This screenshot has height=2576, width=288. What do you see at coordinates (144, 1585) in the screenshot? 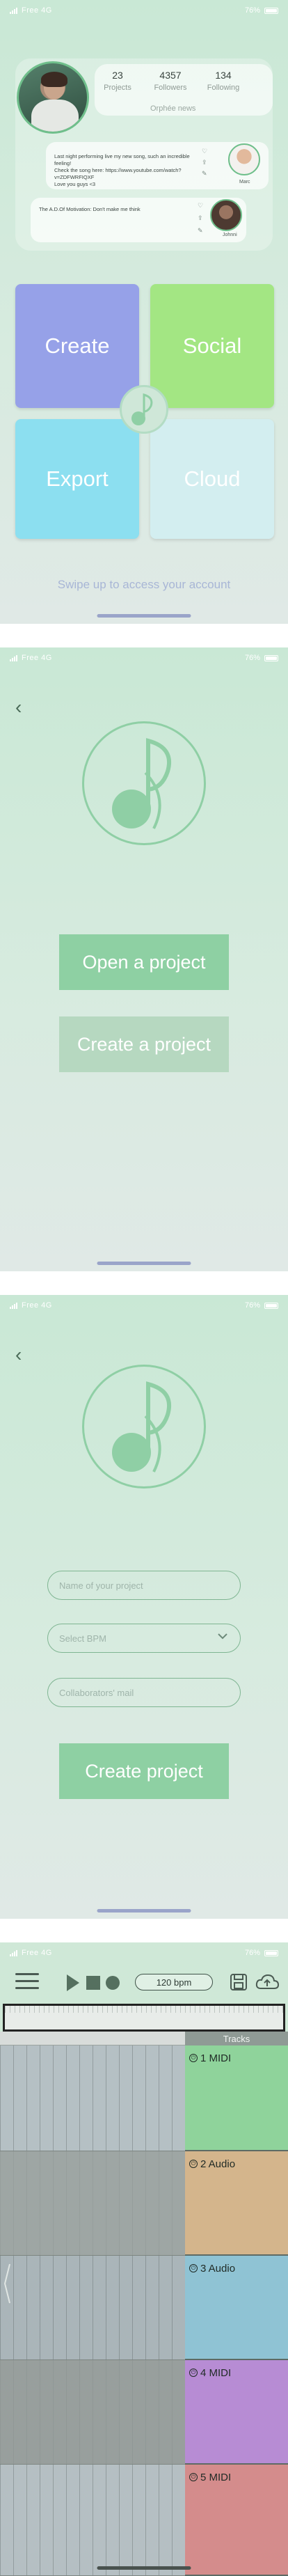
I see `project-name-input: Name of your project` at bounding box center [144, 1585].